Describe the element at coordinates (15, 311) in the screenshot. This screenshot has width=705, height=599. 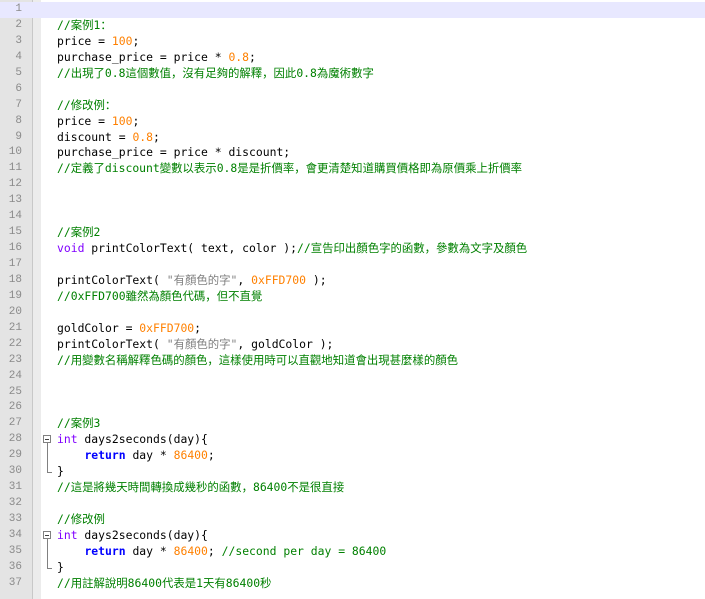
I see `line-number: 20` at that location.